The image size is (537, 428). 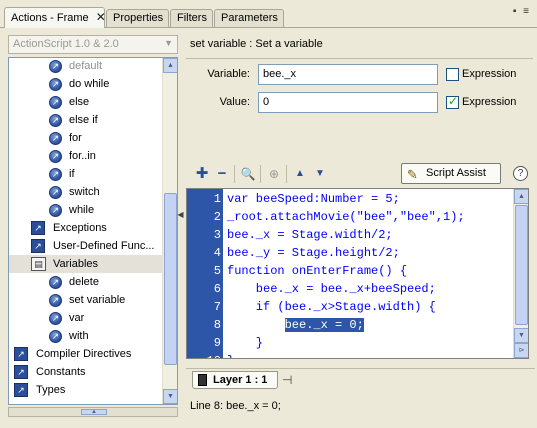 What do you see at coordinates (76, 264) in the screenshot?
I see `tree-item-label: Variables` at bounding box center [76, 264].